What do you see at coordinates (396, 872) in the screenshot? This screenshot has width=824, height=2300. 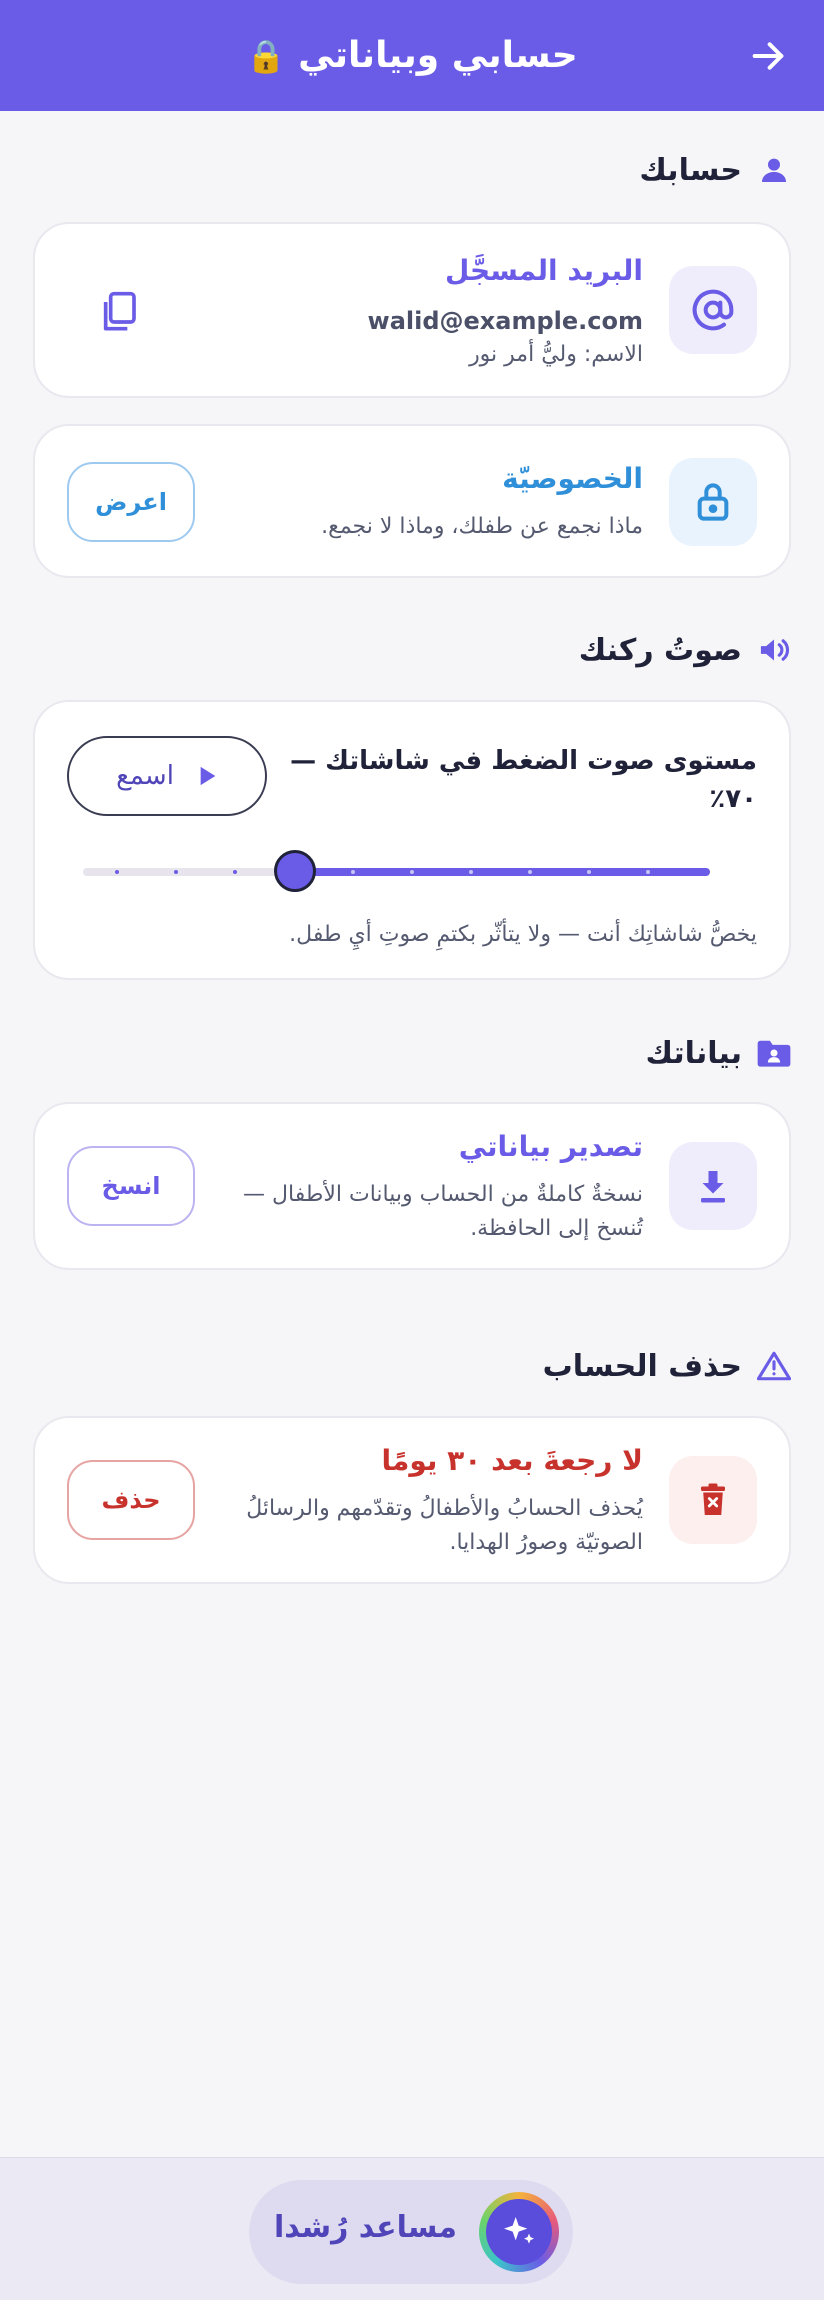 I see `volume-slider-track` at bounding box center [396, 872].